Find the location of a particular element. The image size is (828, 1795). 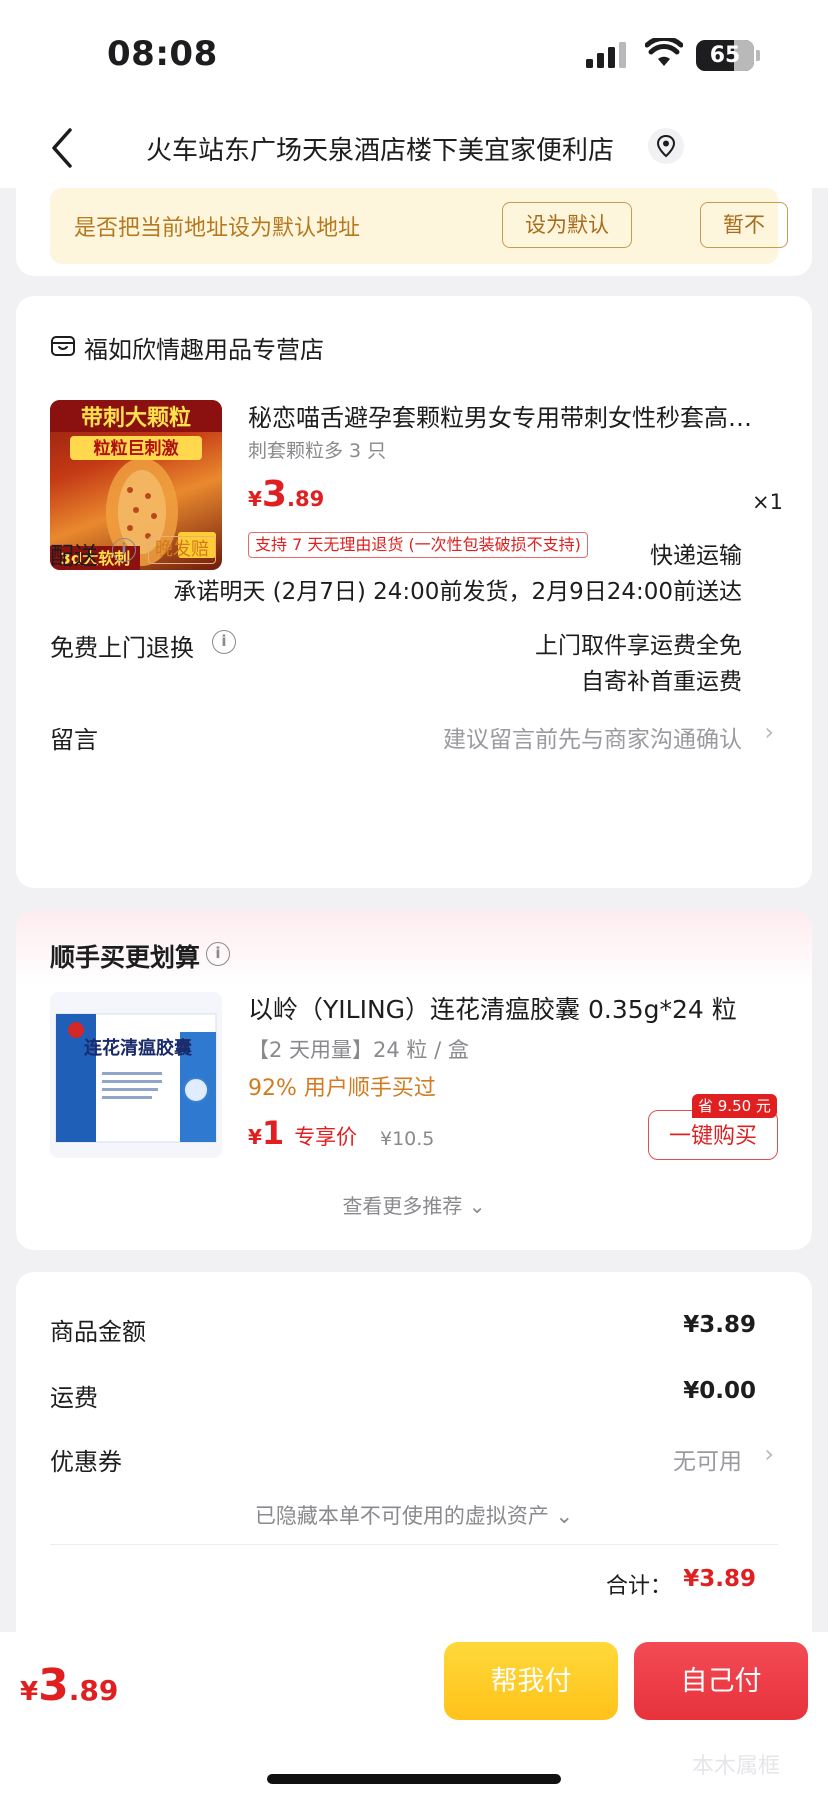

product-image-headline: 带刺大颗粒 is located at coordinates (136, 418).